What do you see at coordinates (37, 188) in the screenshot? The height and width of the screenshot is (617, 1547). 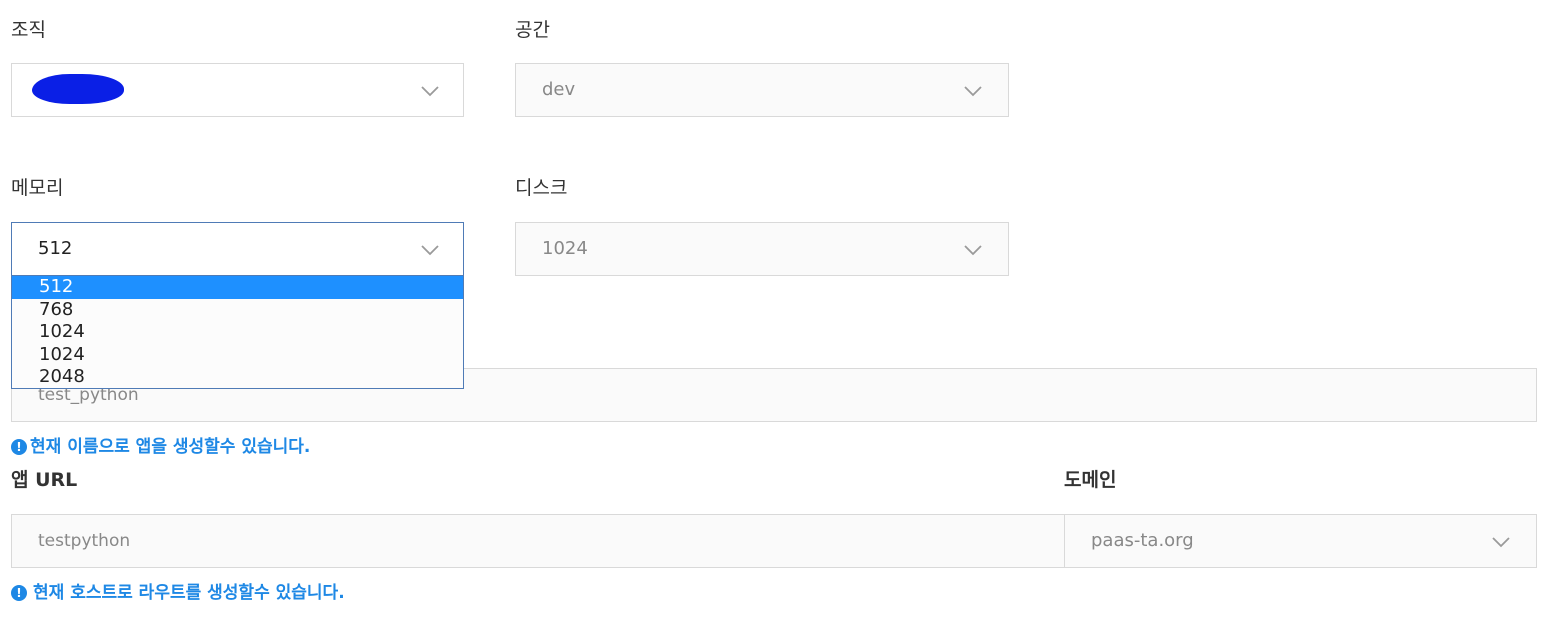 I see `memory-label: 메모리` at bounding box center [37, 188].